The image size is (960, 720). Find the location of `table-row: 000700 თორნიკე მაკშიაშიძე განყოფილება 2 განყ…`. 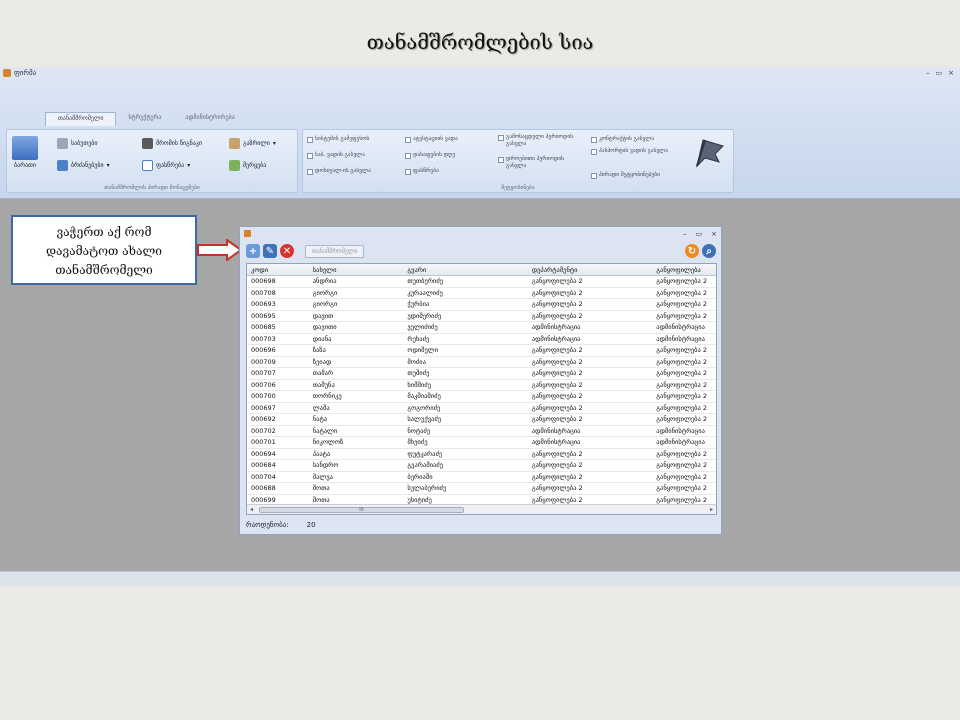

table-row: 000700 თორნიკე მაკშიაშიძე განყოფილება 2 განყ… is located at coordinates (481, 397).